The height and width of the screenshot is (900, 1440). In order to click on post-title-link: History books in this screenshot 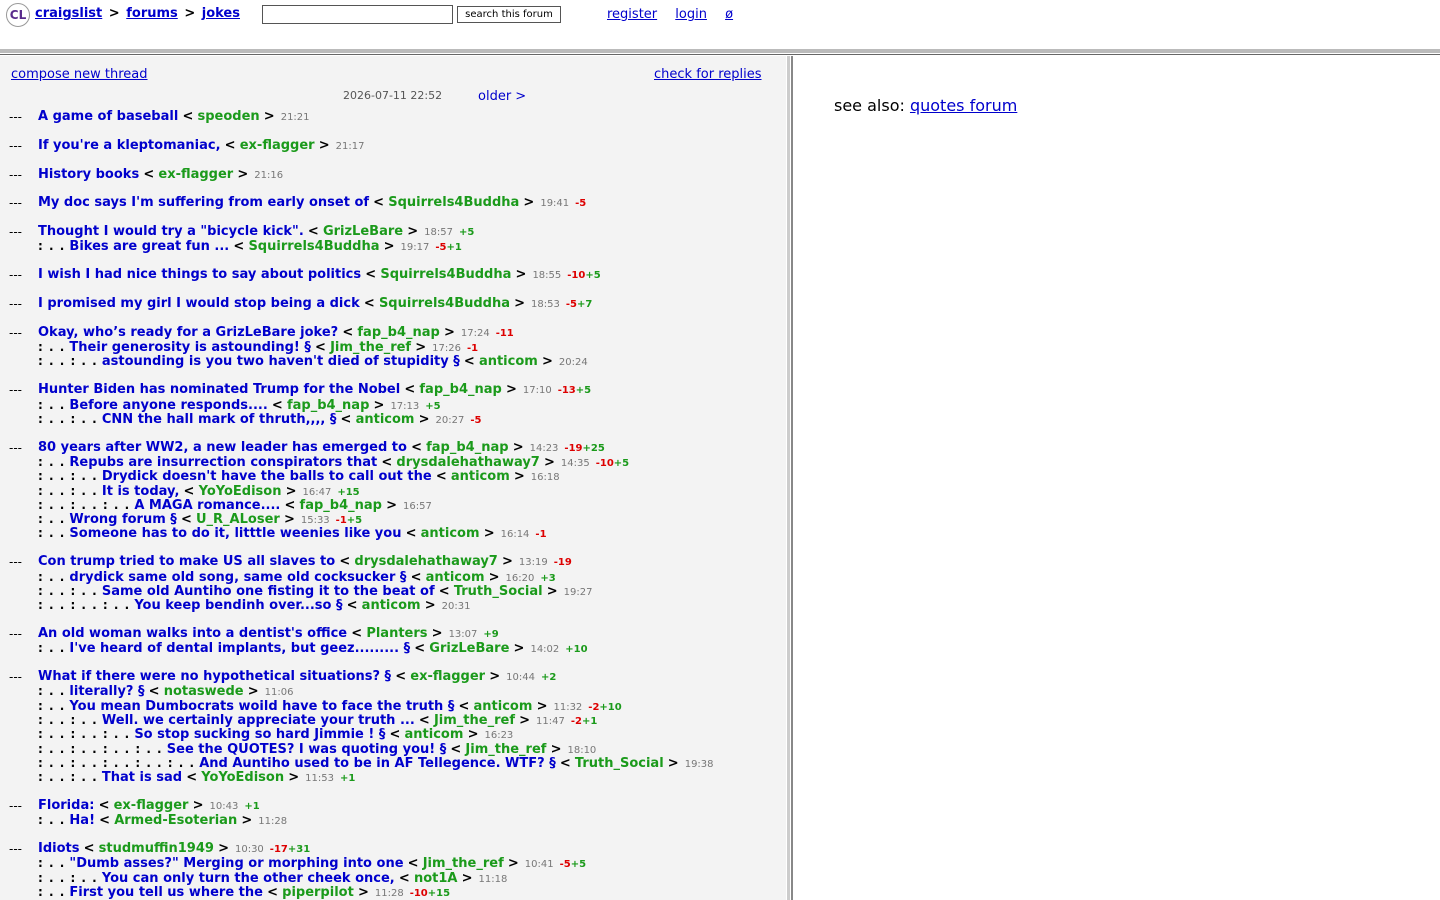, I will do `click(88, 174)`.